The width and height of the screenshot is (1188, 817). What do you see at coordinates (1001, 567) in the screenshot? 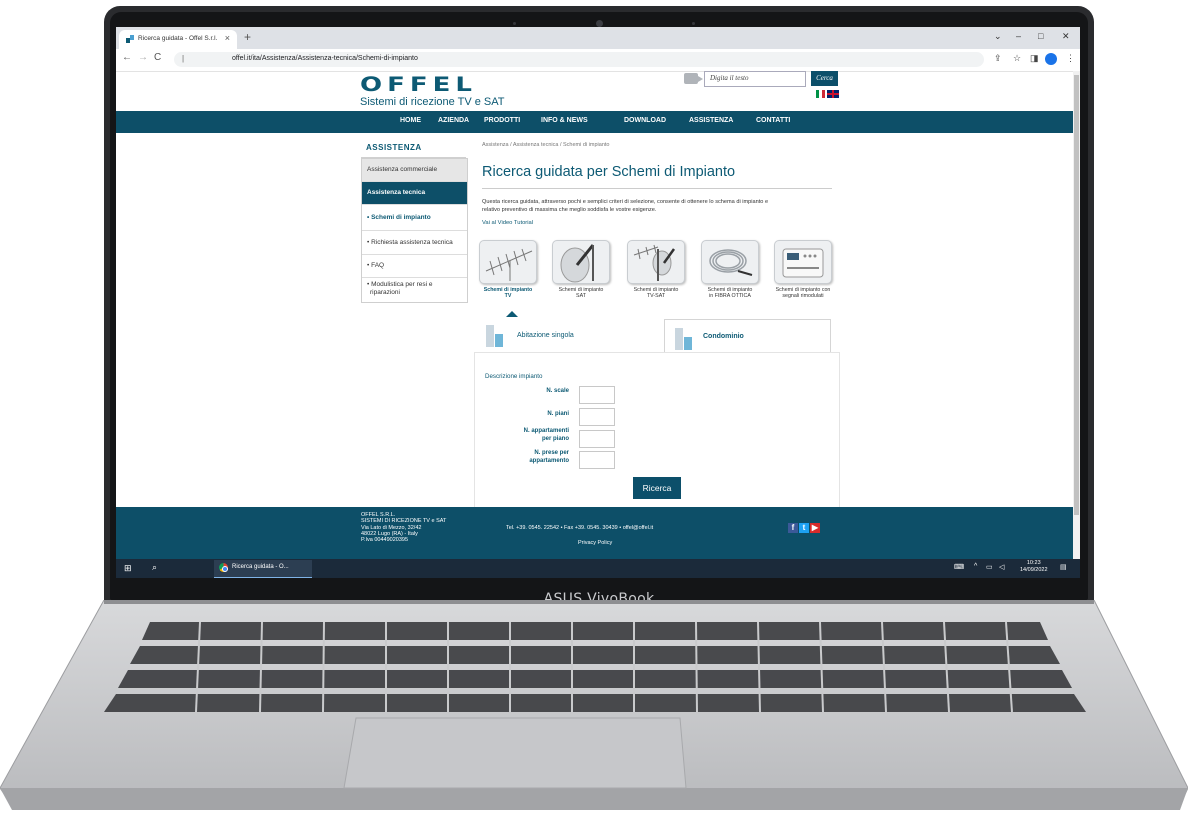
I see `volume-icon: ◁` at bounding box center [1001, 567].